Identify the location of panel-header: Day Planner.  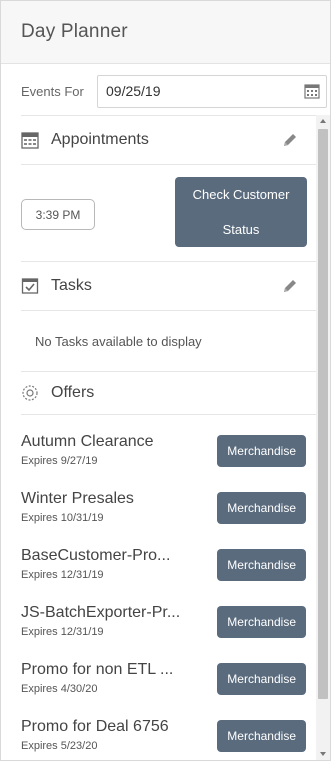
(165, 32).